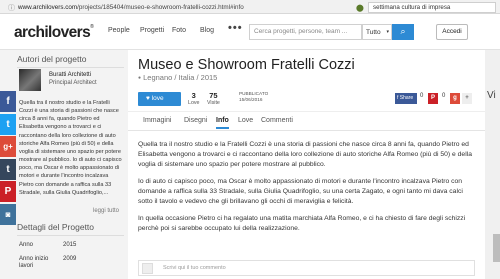  Describe the element at coordinates (306, 268) in the screenshot. I see `comment-input: Scrivi qui il tuo commento` at that location.